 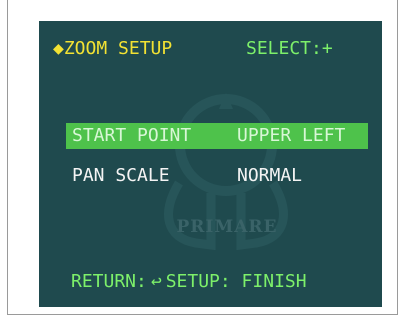 What do you see at coordinates (227, 227) in the screenshot?
I see `watermark-text: PRIMARE` at bounding box center [227, 227].